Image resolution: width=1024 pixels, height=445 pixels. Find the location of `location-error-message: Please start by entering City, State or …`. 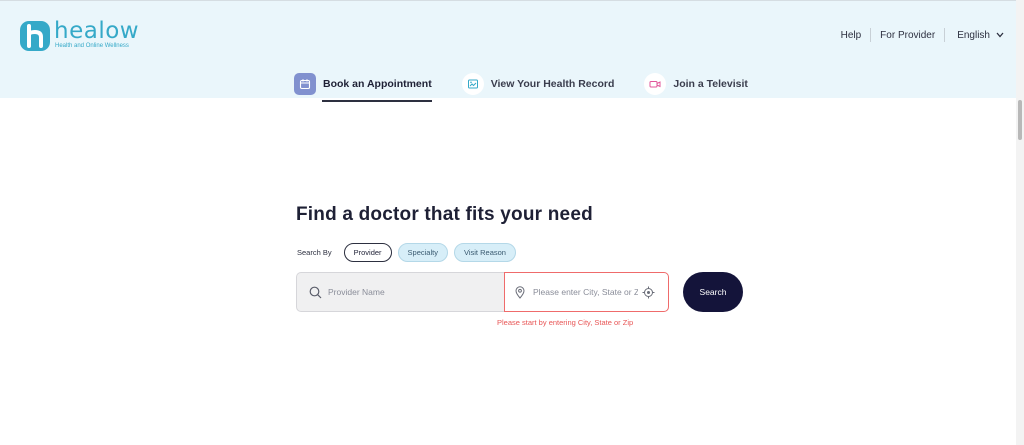

location-error-message: Please start by entering City, State or … is located at coordinates (565, 322).